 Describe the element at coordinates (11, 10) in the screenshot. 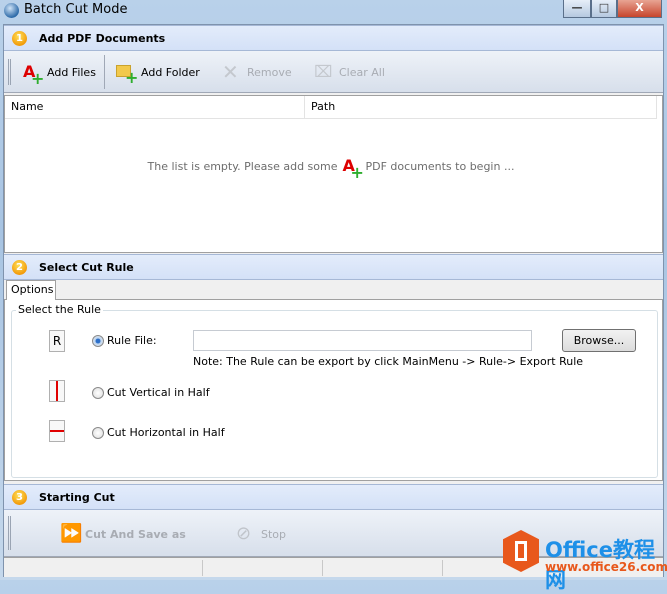

I see `app-icon` at that location.